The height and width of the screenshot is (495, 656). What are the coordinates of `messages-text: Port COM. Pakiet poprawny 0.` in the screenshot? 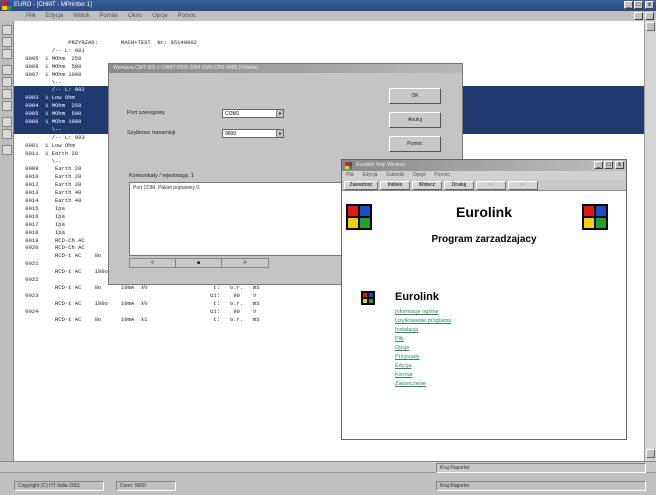 It's located at (167, 188).